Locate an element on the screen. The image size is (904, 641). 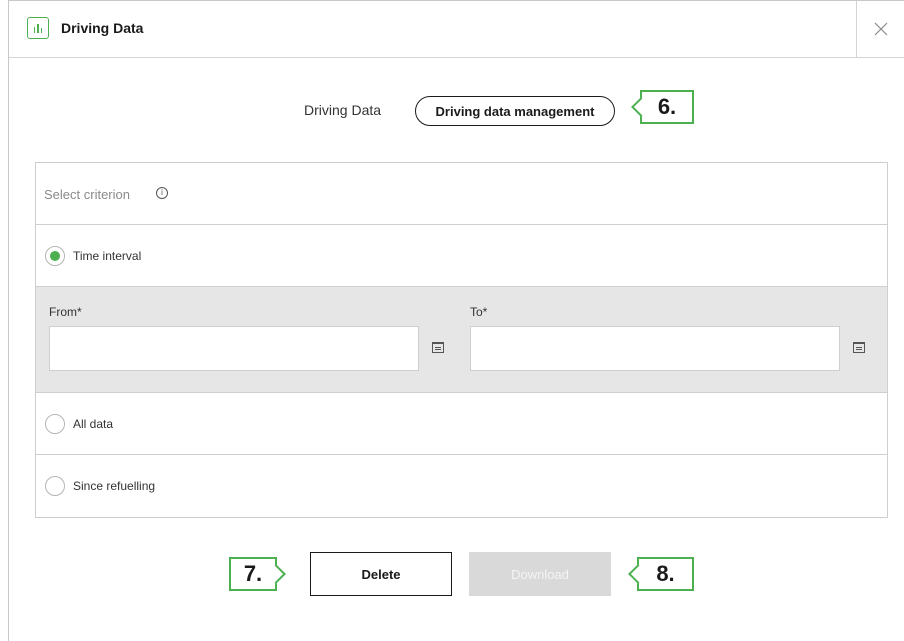
callout-7-text: 7. is located at coordinates (253, 573).